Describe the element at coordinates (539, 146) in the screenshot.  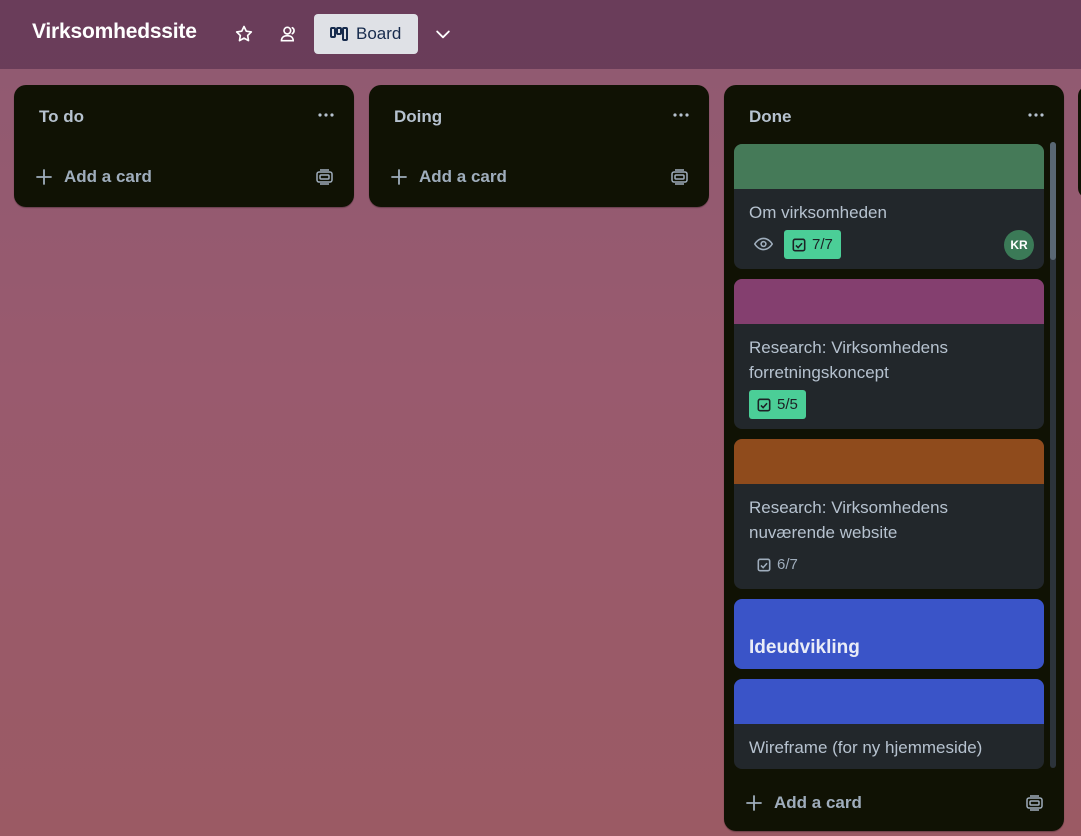
I see `list-doing: Doing Add a card` at that location.